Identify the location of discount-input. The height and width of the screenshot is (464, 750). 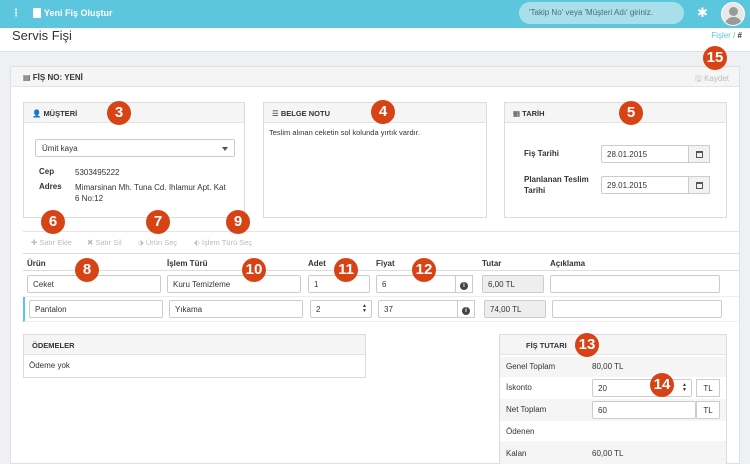
(642, 388).